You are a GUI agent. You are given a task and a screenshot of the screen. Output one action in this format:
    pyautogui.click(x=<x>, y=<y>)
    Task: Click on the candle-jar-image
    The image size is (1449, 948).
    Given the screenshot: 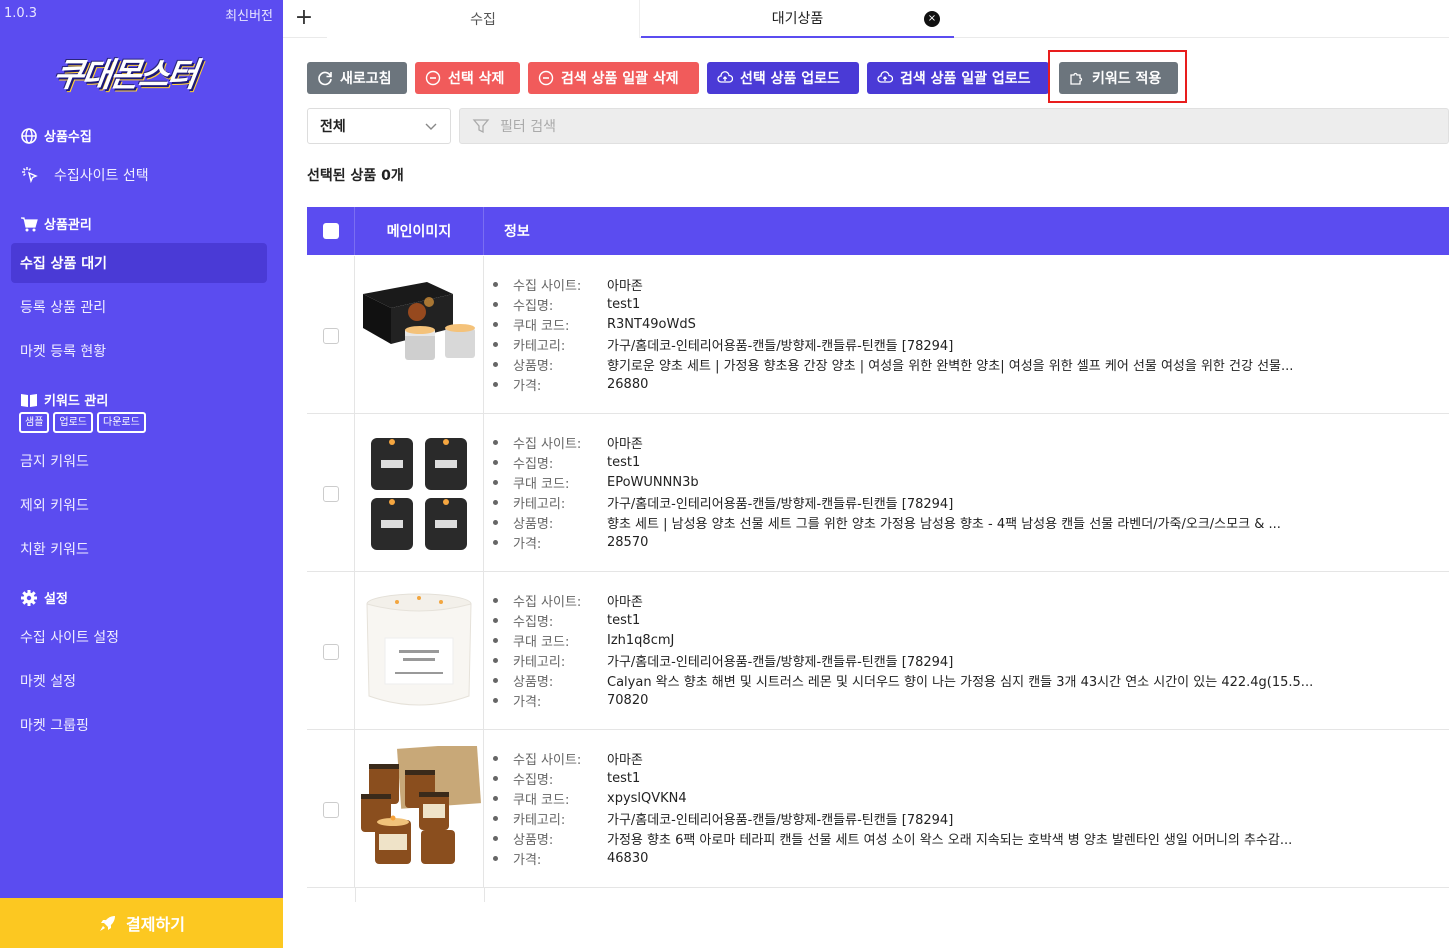 What is the action you would take?
    pyautogui.click(x=419, y=651)
    